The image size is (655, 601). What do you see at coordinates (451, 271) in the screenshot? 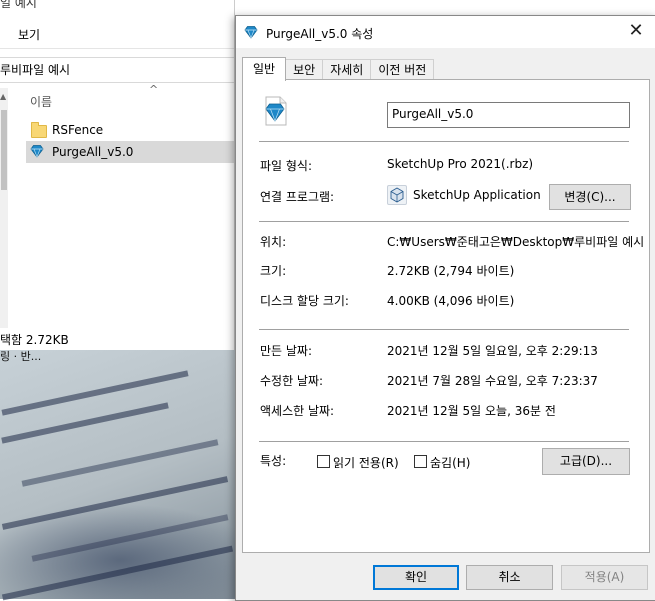
I see `size-value: 2.72KB (2,794 바이트)` at bounding box center [451, 271].